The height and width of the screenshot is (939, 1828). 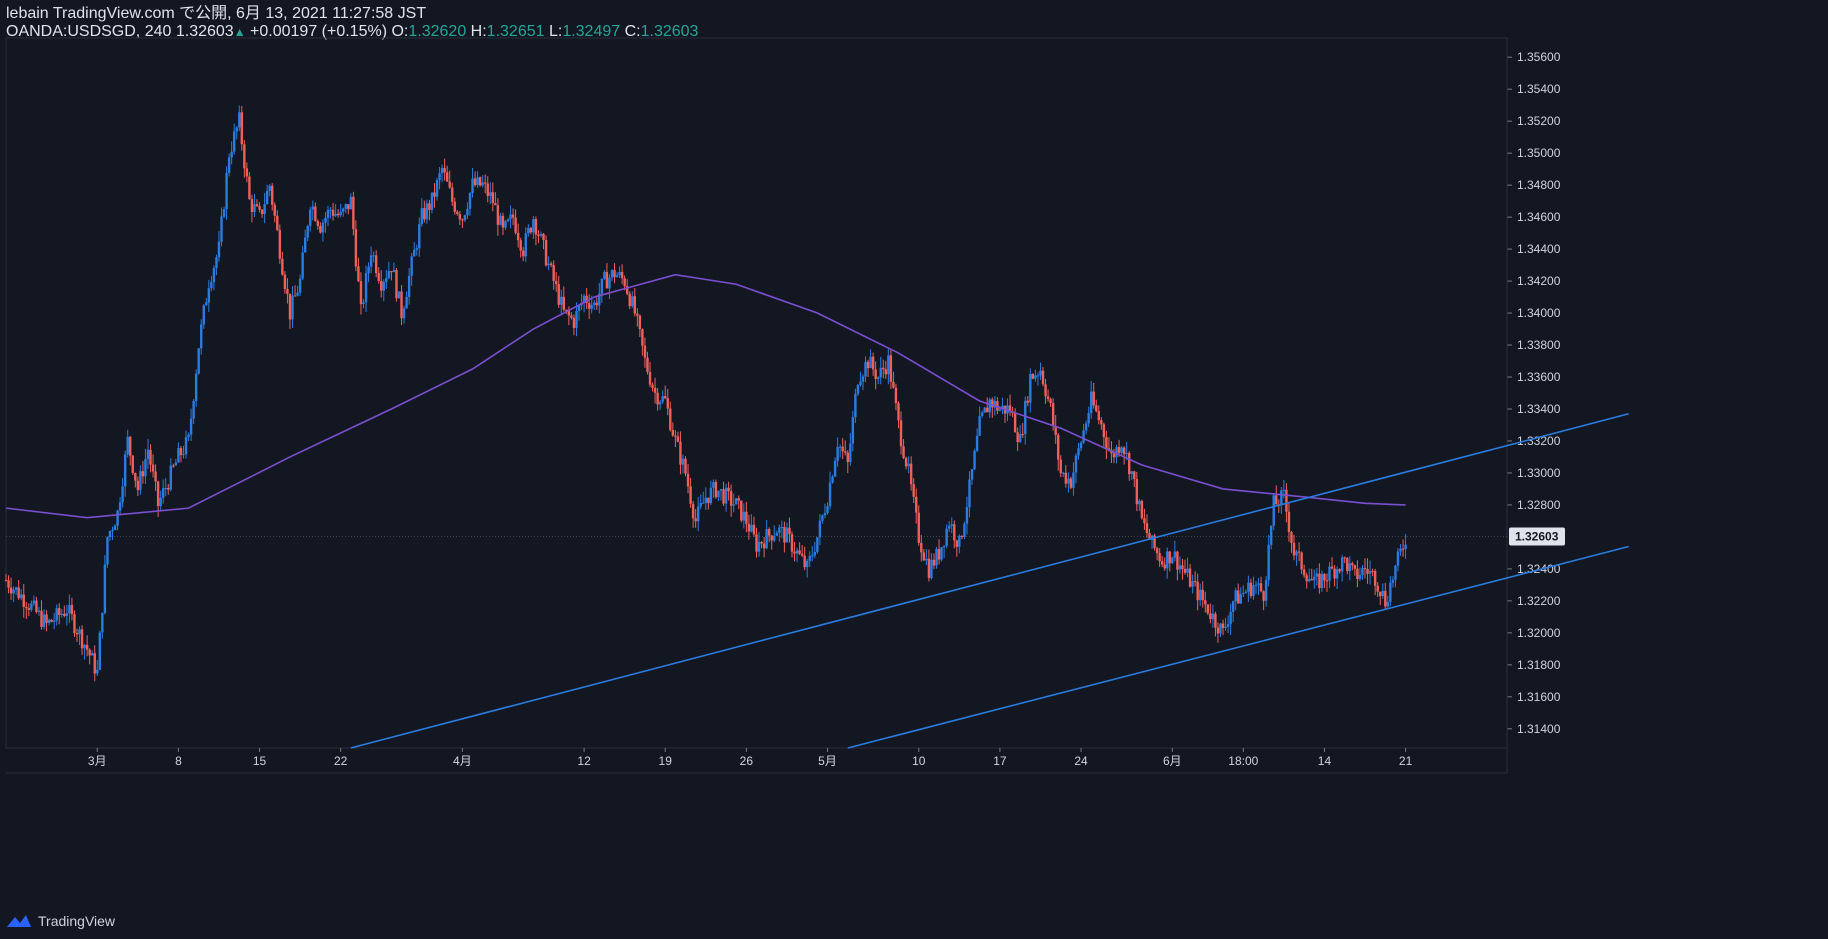 What do you see at coordinates (19, 921) in the screenshot?
I see `tradingview-logo-icon` at bounding box center [19, 921].